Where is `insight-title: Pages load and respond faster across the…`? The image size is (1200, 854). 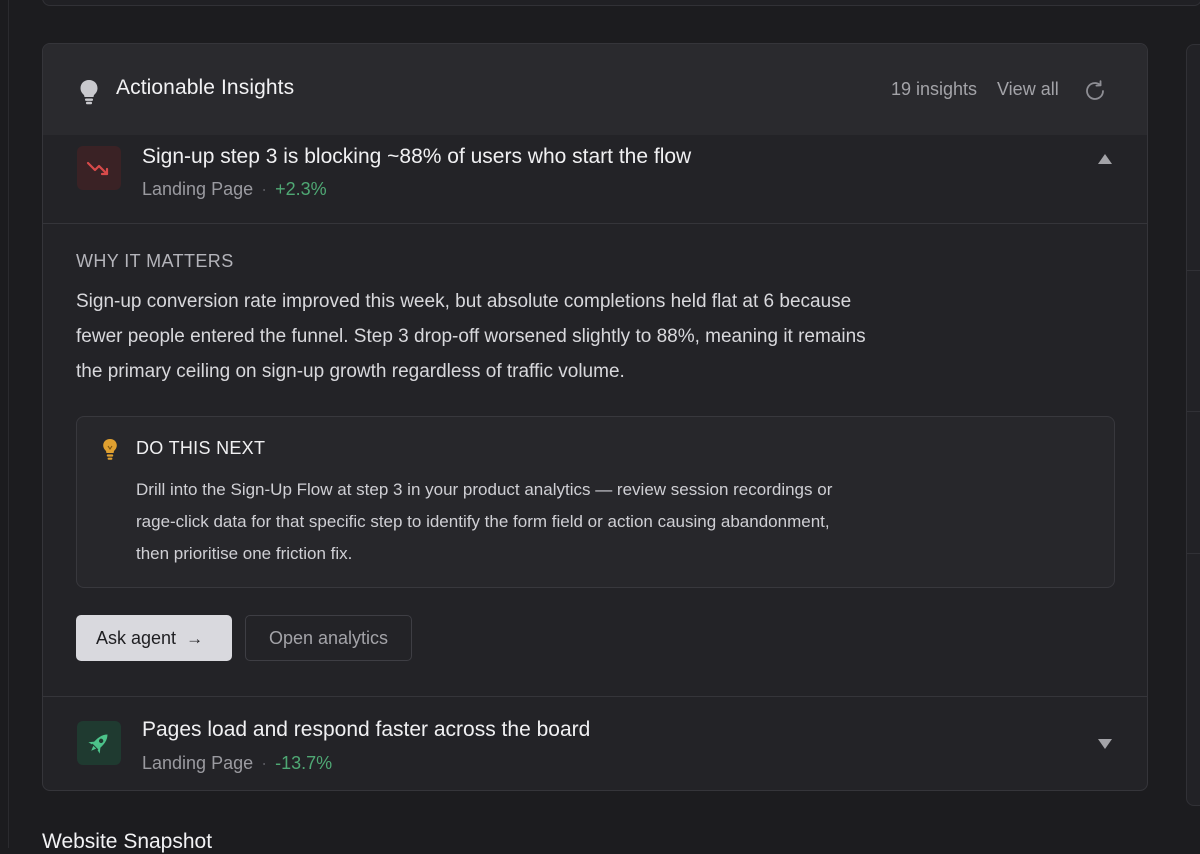
insight-title: Pages load and respond faster across the… is located at coordinates (366, 729).